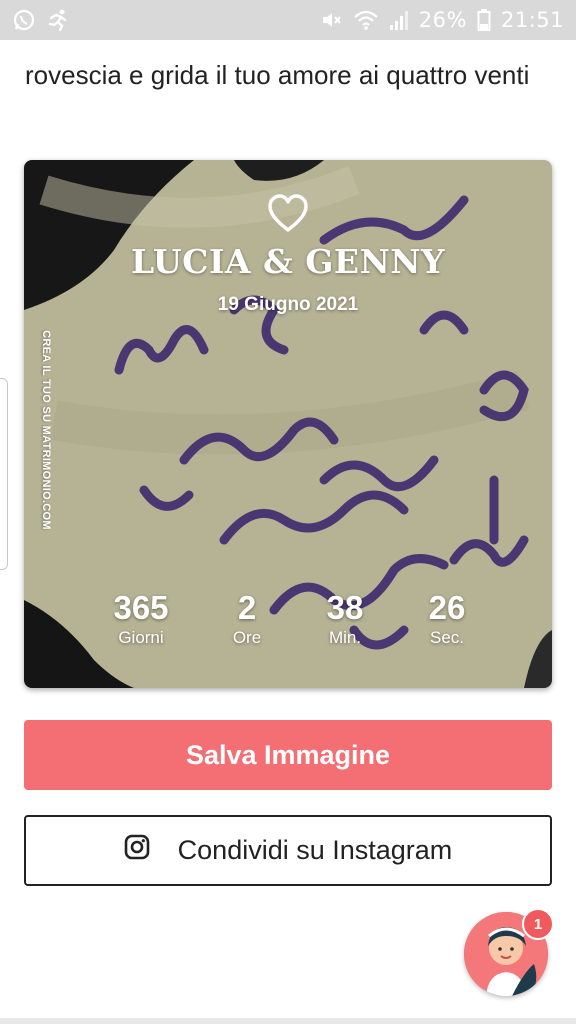 This screenshot has height=1024, width=576. I want to click on share-instagram-button: Condividi su Instagram, so click(288, 850).